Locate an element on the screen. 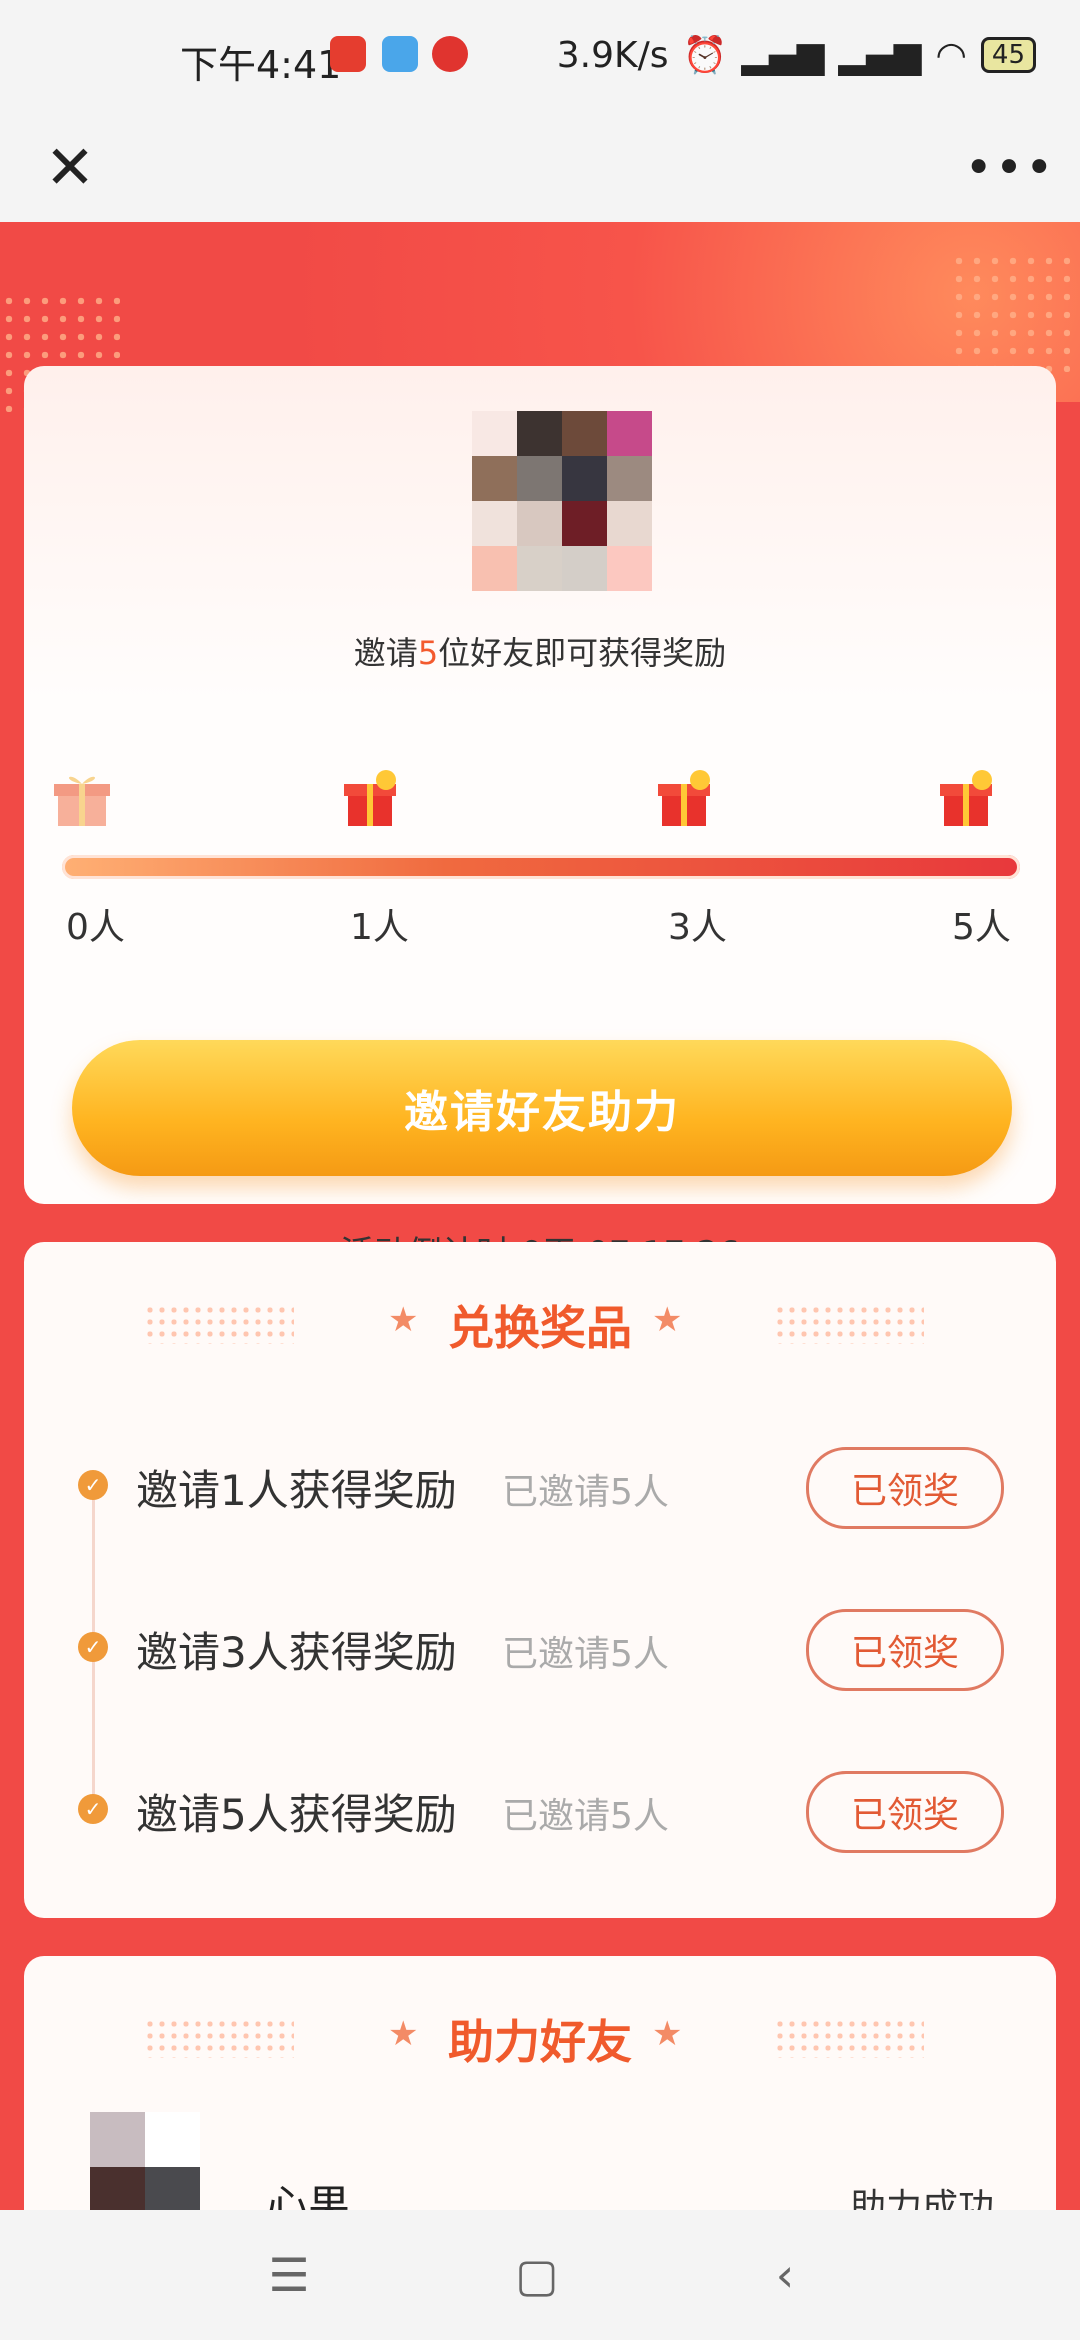 This screenshot has height=2340, width=1080. status-right: 3.9K/s ⏰ ▂▄▆ ▂▄▆ ◠ 45 is located at coordinates (796, 55).